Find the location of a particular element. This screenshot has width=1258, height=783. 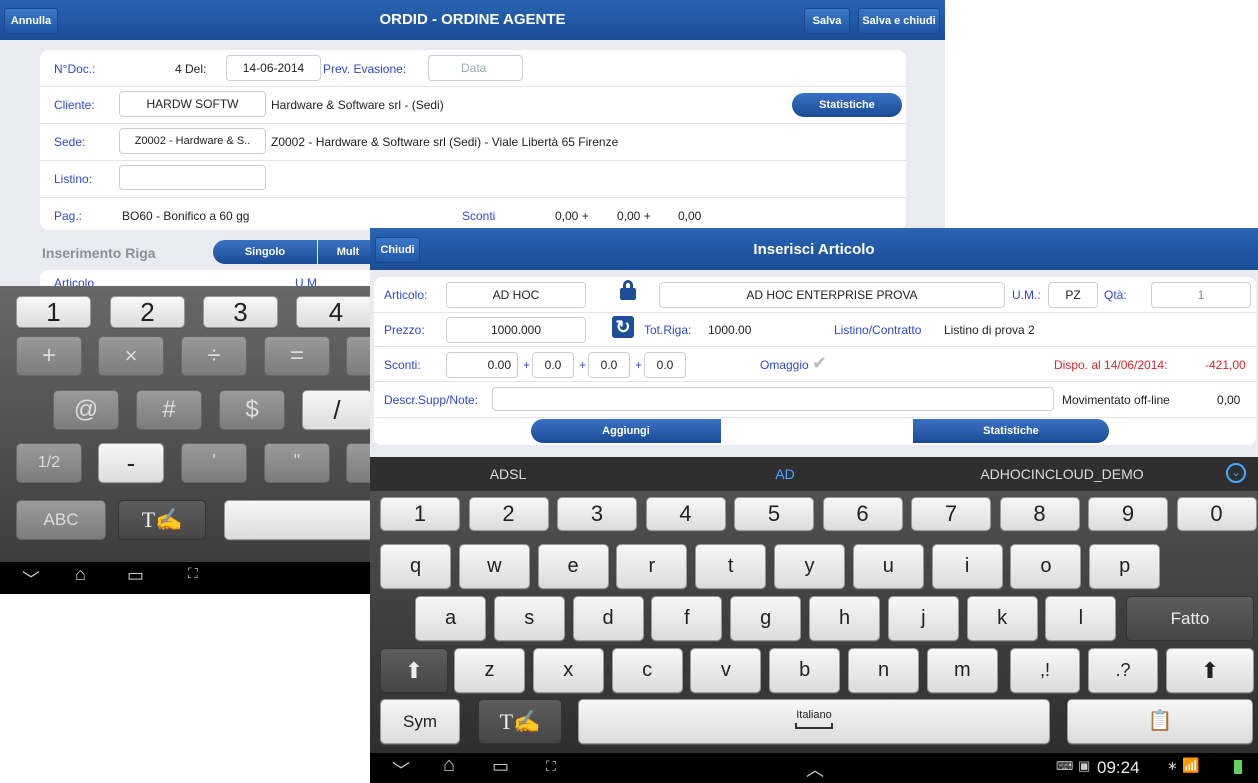

letter-key-v: v is located at coordinates (726, 670).